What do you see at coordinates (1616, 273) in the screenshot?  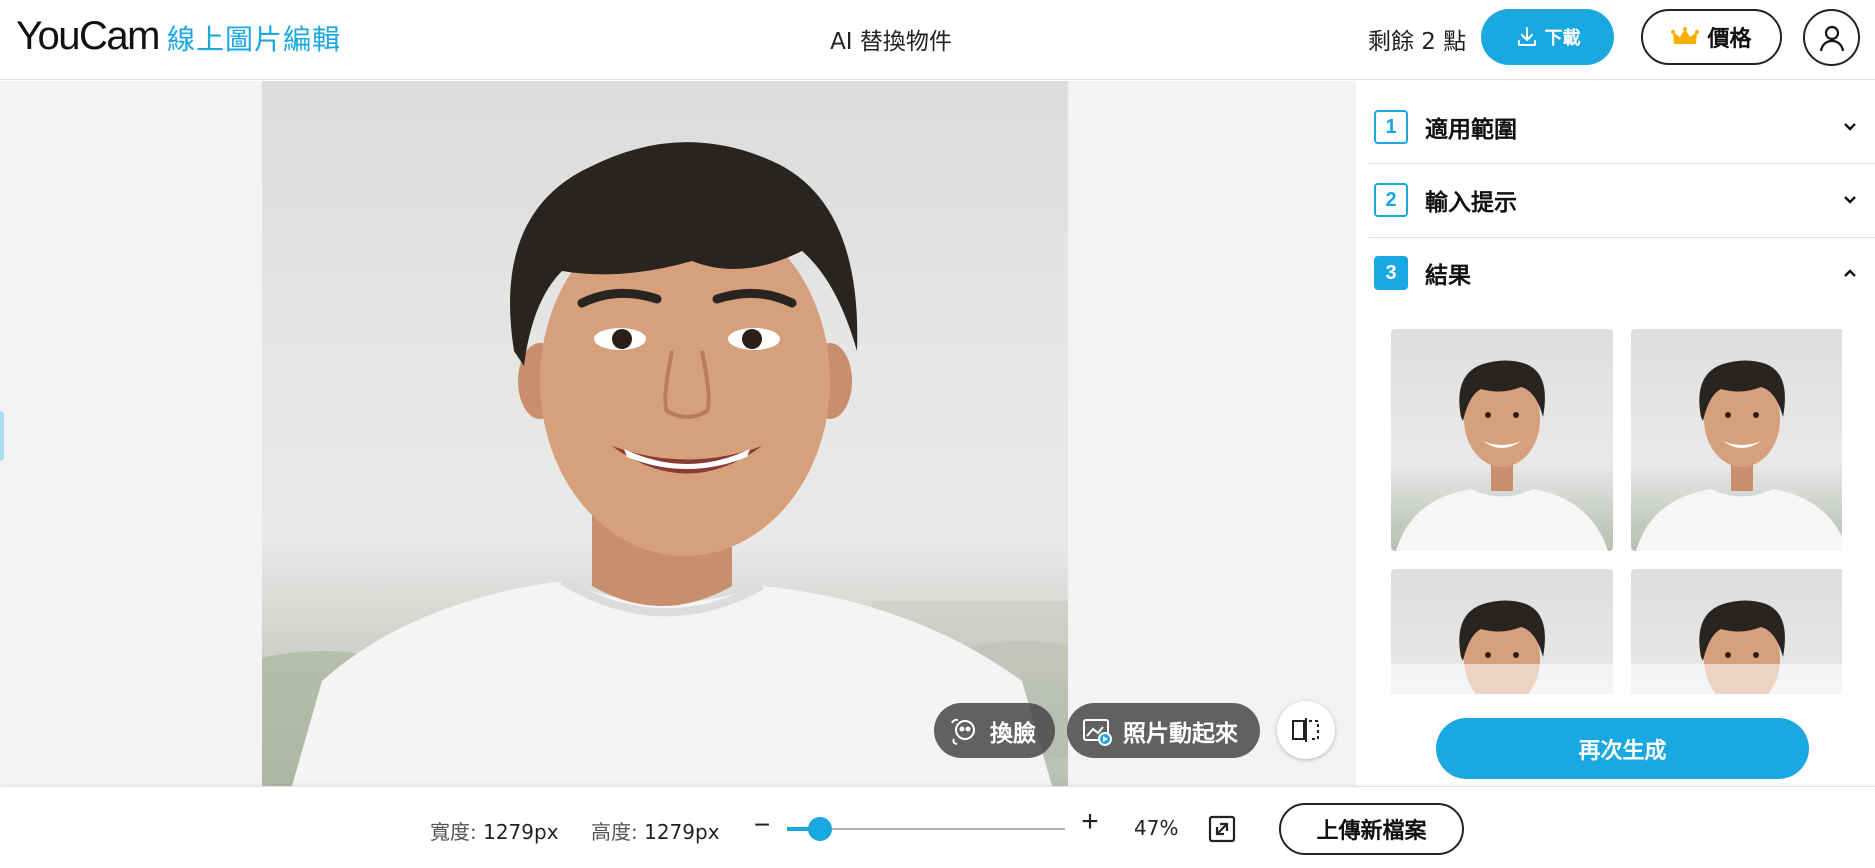 I see `step-results: 3 結果` at bounding box center [1616, 273].